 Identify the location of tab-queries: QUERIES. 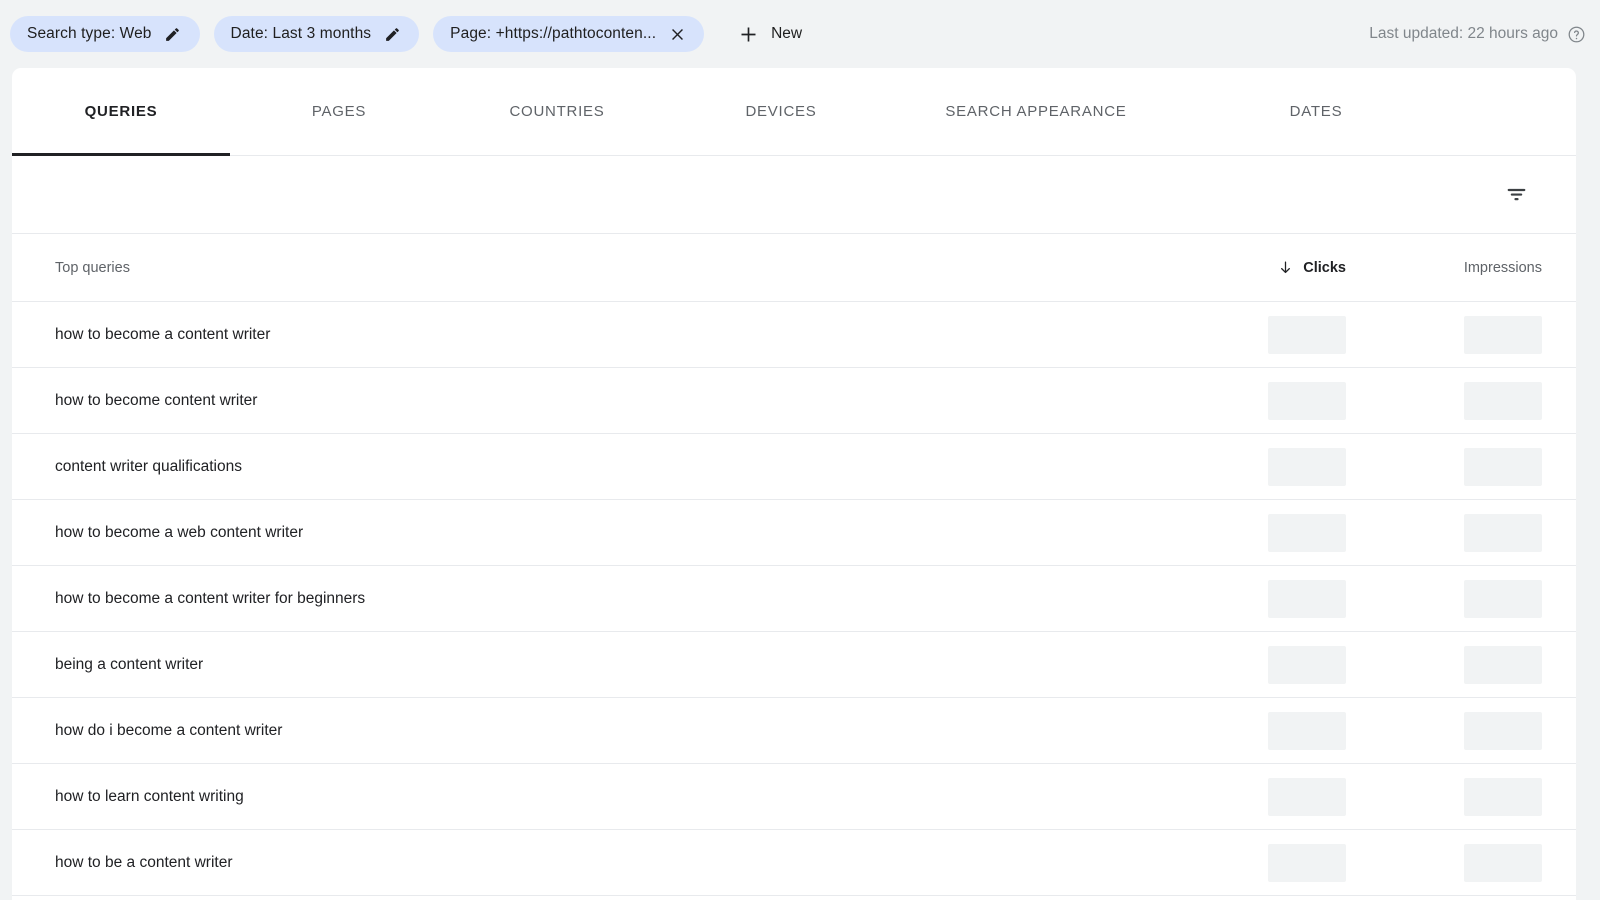
(121, 112).